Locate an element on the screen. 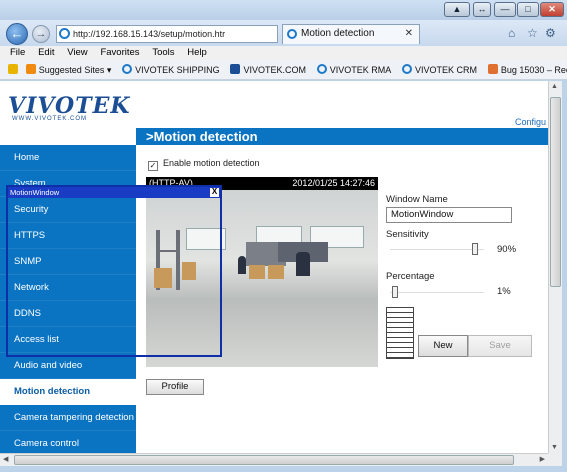  percentage-slider-track is located at coordinates (437, 292).